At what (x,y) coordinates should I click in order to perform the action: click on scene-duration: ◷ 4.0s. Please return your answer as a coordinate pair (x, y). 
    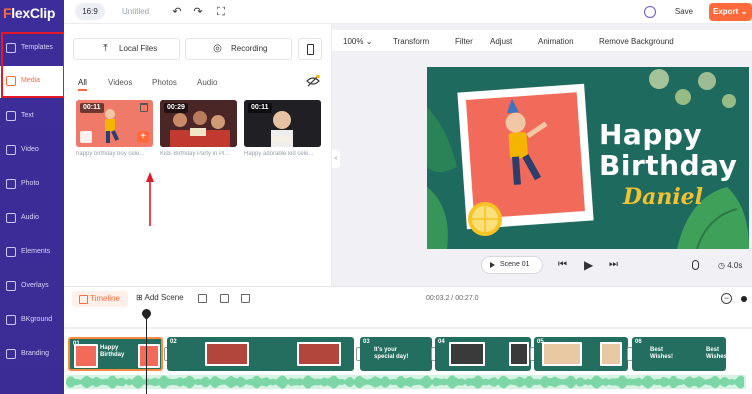
    Looking at the image, I should click on (730, 265).